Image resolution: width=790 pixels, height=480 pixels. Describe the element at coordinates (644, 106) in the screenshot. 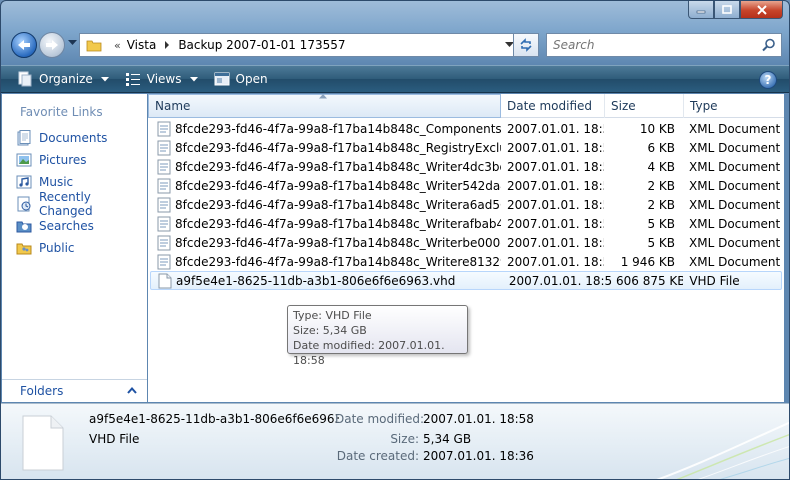

I see `column-header-size: Size` at that location.